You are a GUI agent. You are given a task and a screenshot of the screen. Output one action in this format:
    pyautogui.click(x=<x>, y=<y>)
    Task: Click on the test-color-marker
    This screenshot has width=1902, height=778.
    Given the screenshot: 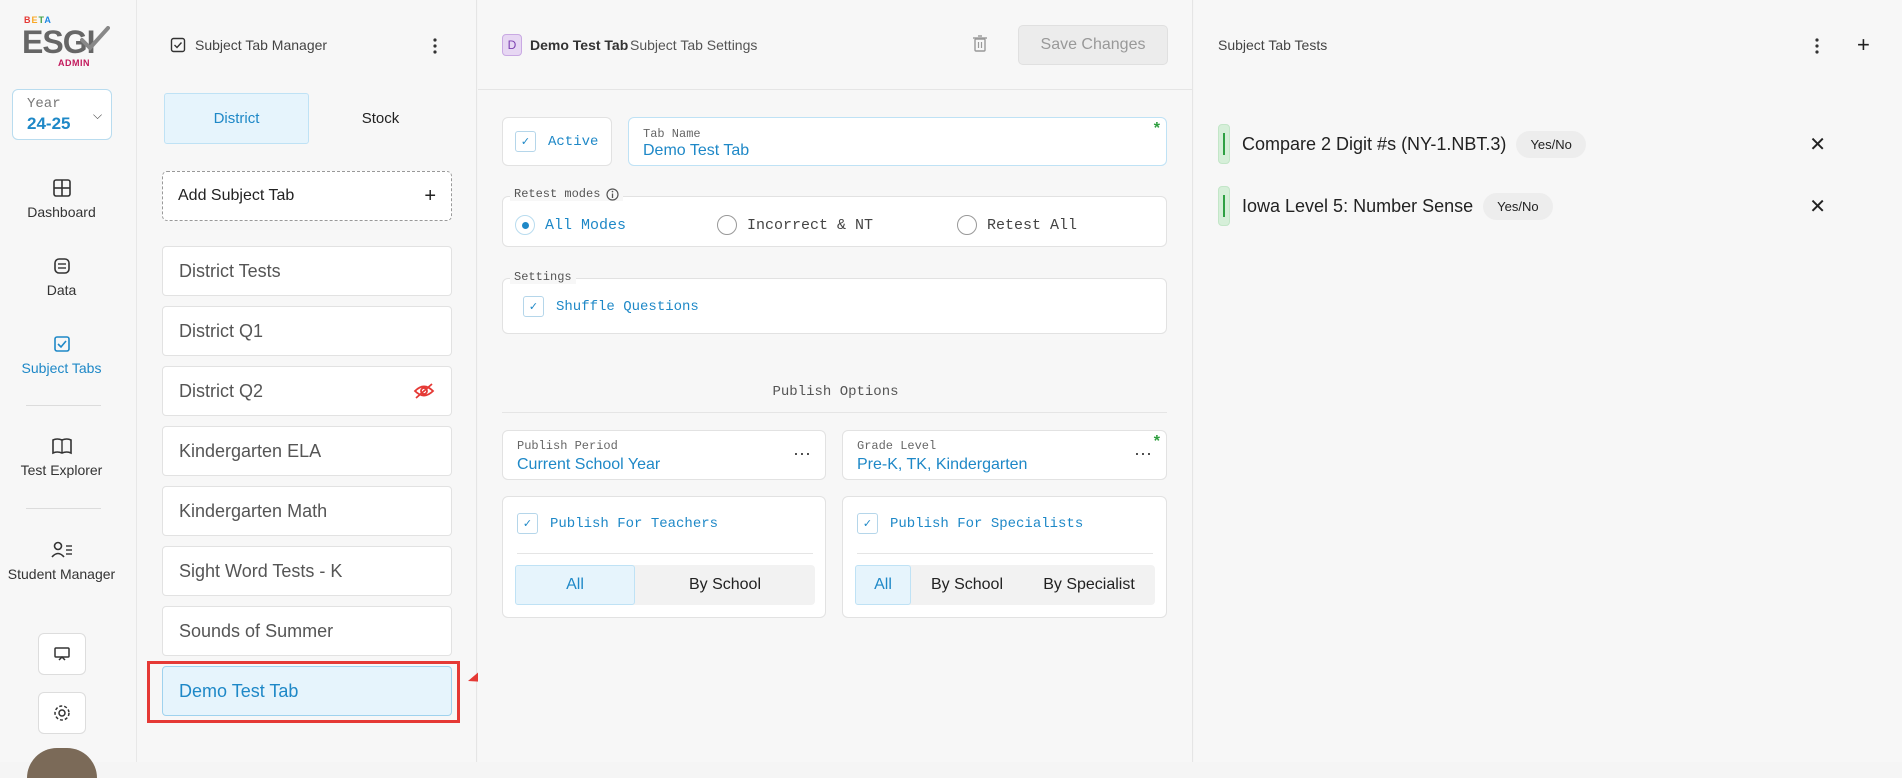 What is the action you would take?
    pyautogui.click(x=1224, y=206)
    